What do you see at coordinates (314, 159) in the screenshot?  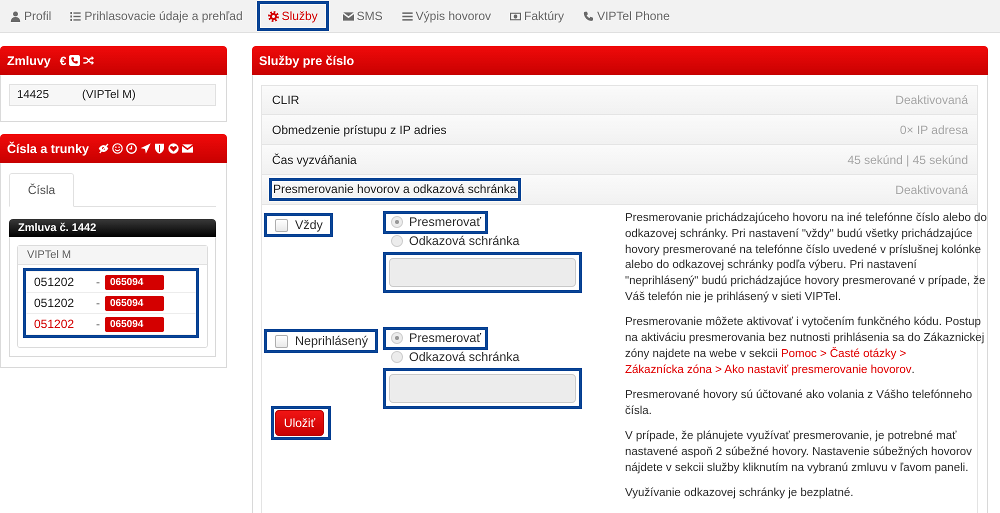 I see `service-name: Čas vyzváňania` at bounding box center [314, 159].